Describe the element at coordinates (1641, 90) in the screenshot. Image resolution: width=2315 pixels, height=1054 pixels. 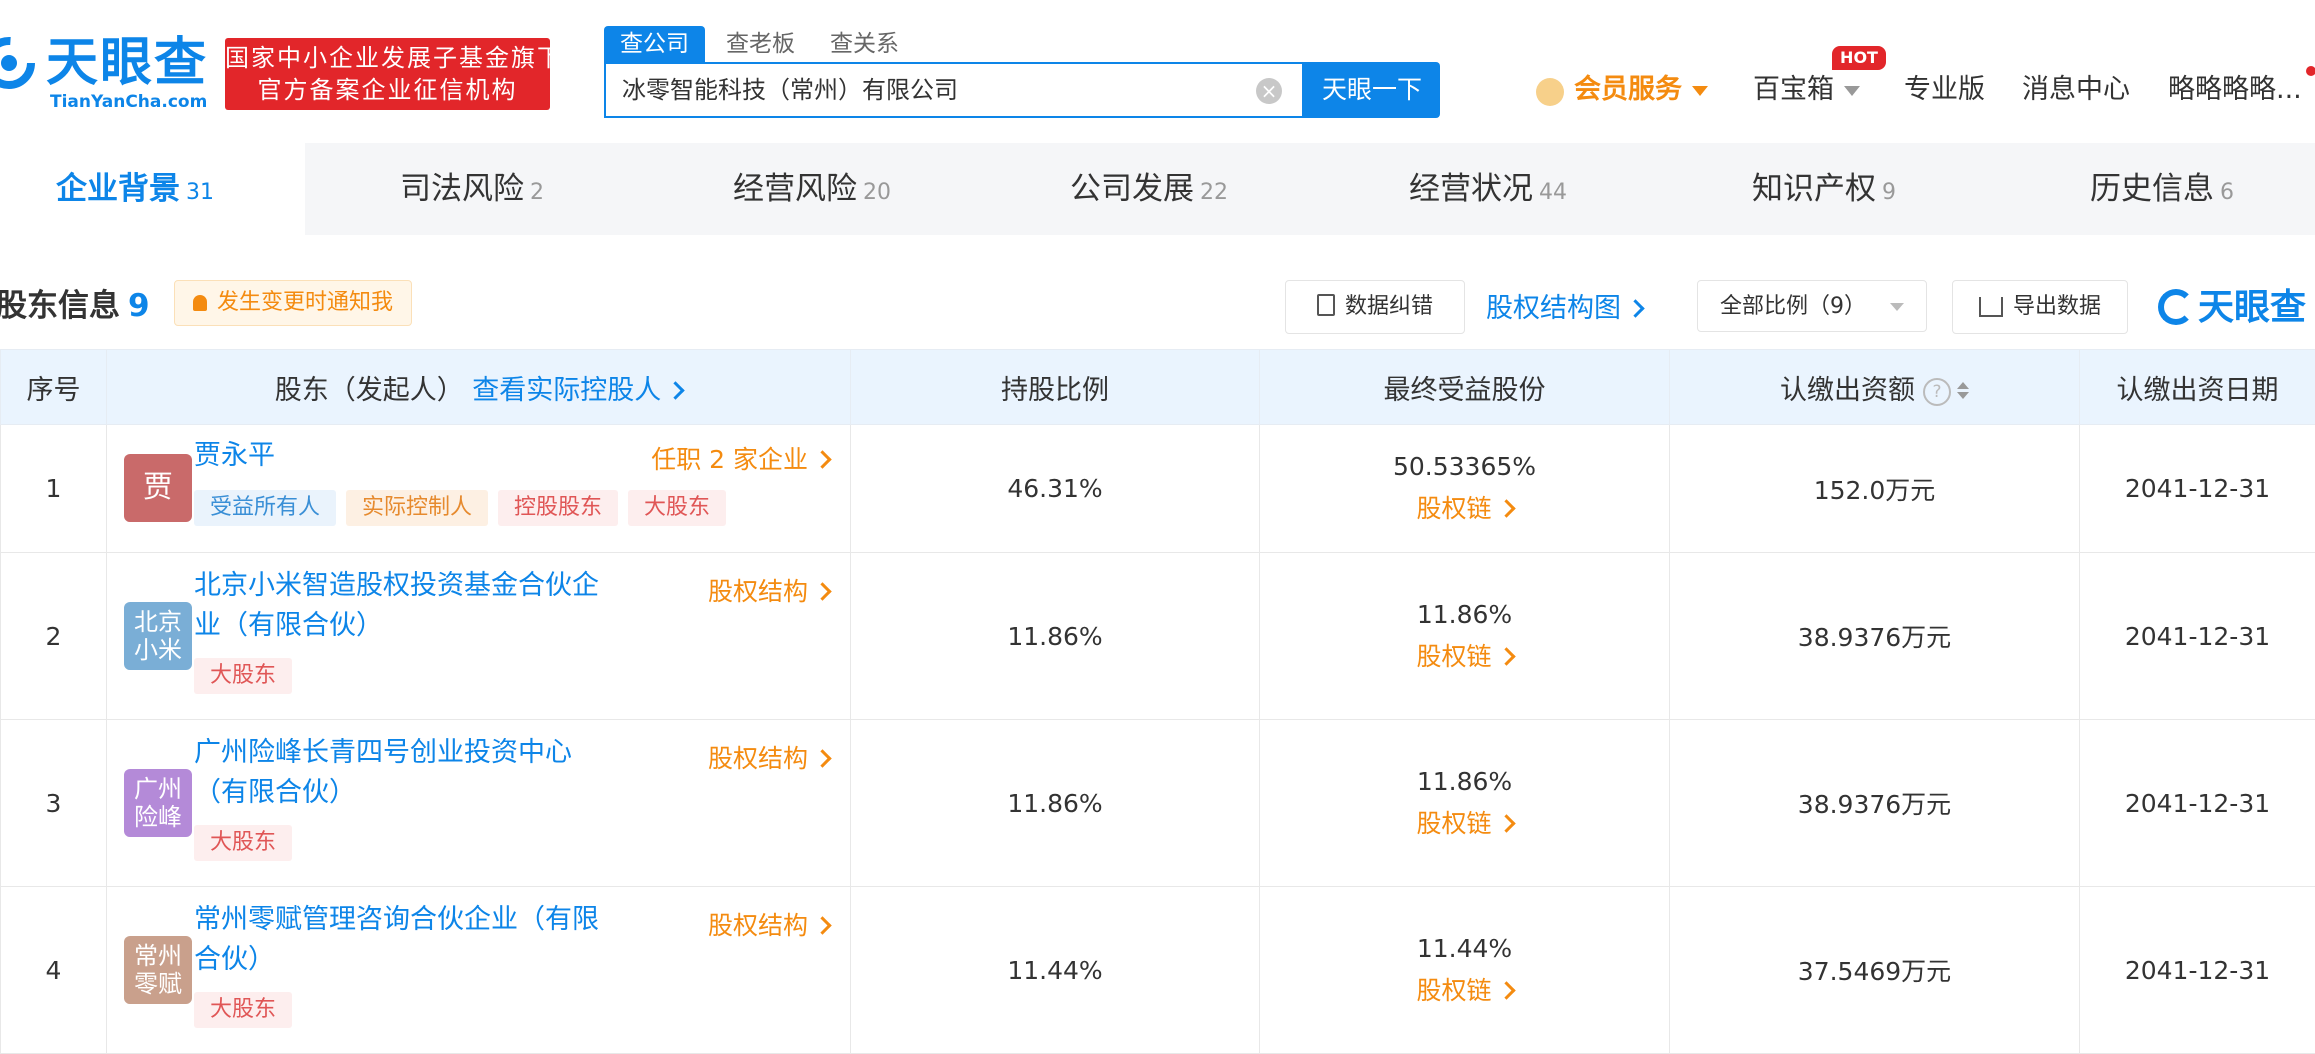
I see `vip-service-menu: 会员服务` at that location.